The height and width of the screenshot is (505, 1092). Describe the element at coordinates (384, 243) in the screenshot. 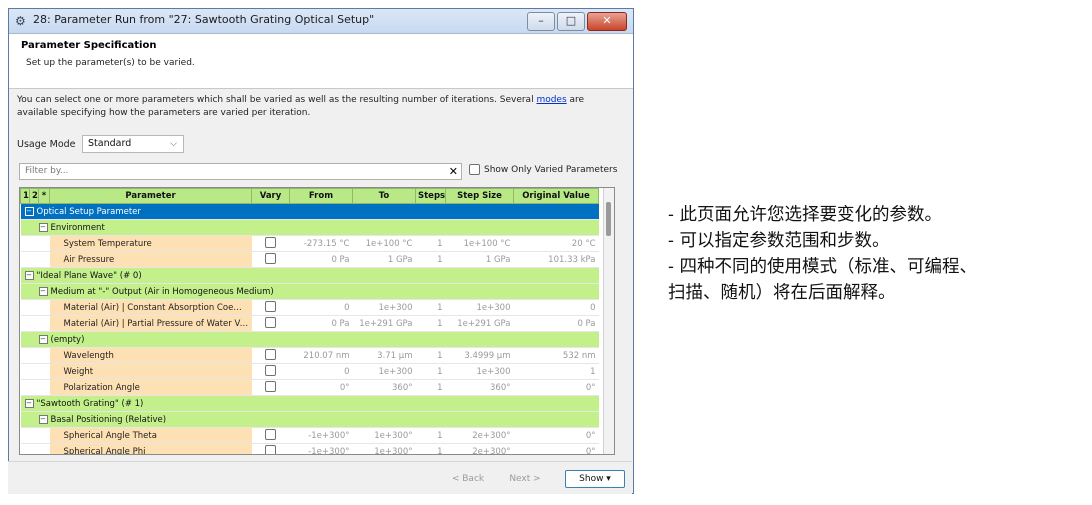

I see `to-cell: 1e+100 °C` at that location.